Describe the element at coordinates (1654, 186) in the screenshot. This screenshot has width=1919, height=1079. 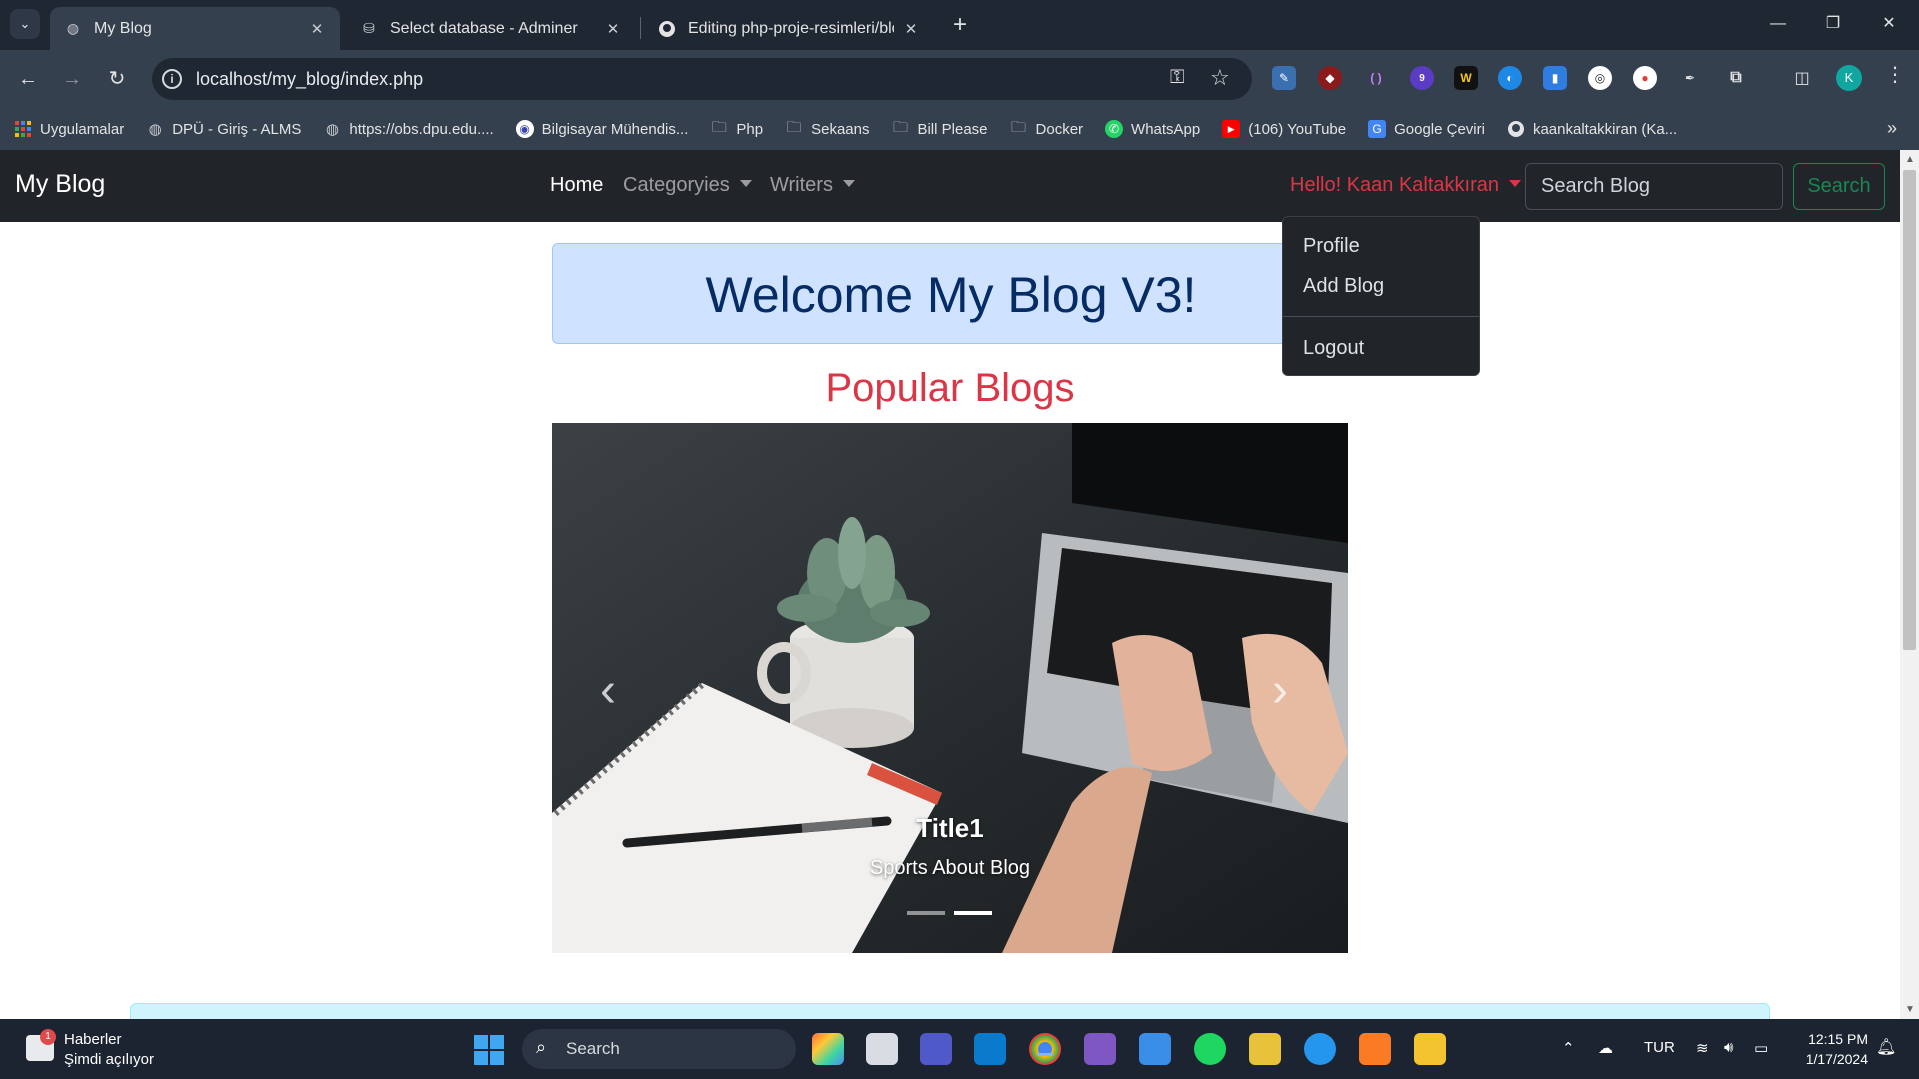
I see `blog-search-input` at that location.